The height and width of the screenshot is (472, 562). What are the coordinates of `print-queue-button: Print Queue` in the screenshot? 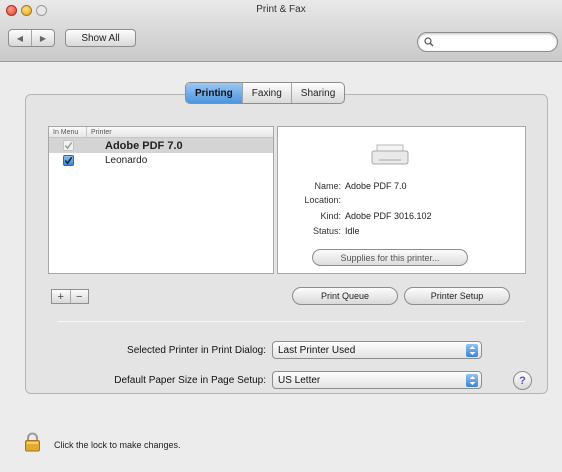 It's located at (345, 296).